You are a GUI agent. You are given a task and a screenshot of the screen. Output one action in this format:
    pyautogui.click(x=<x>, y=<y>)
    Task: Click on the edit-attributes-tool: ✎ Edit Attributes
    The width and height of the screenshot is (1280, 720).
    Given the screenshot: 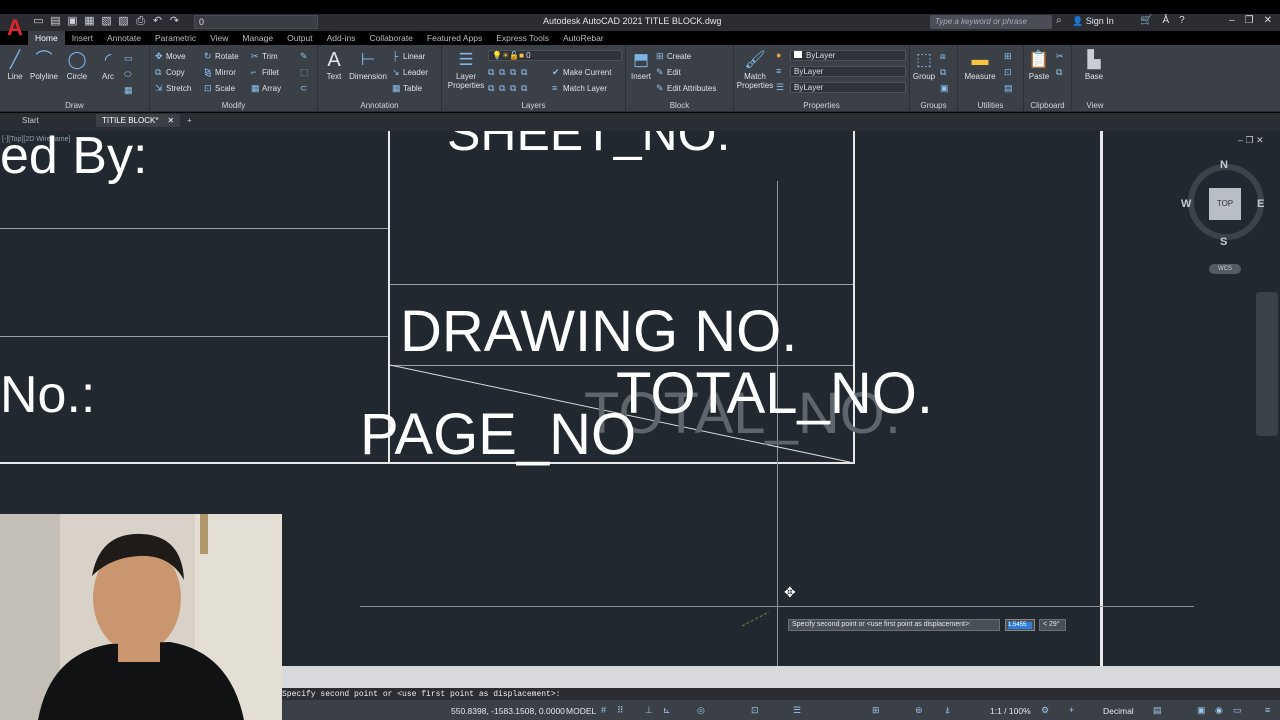 What is the action you would take?
    pyautogui.click(x=686, y=88)
    